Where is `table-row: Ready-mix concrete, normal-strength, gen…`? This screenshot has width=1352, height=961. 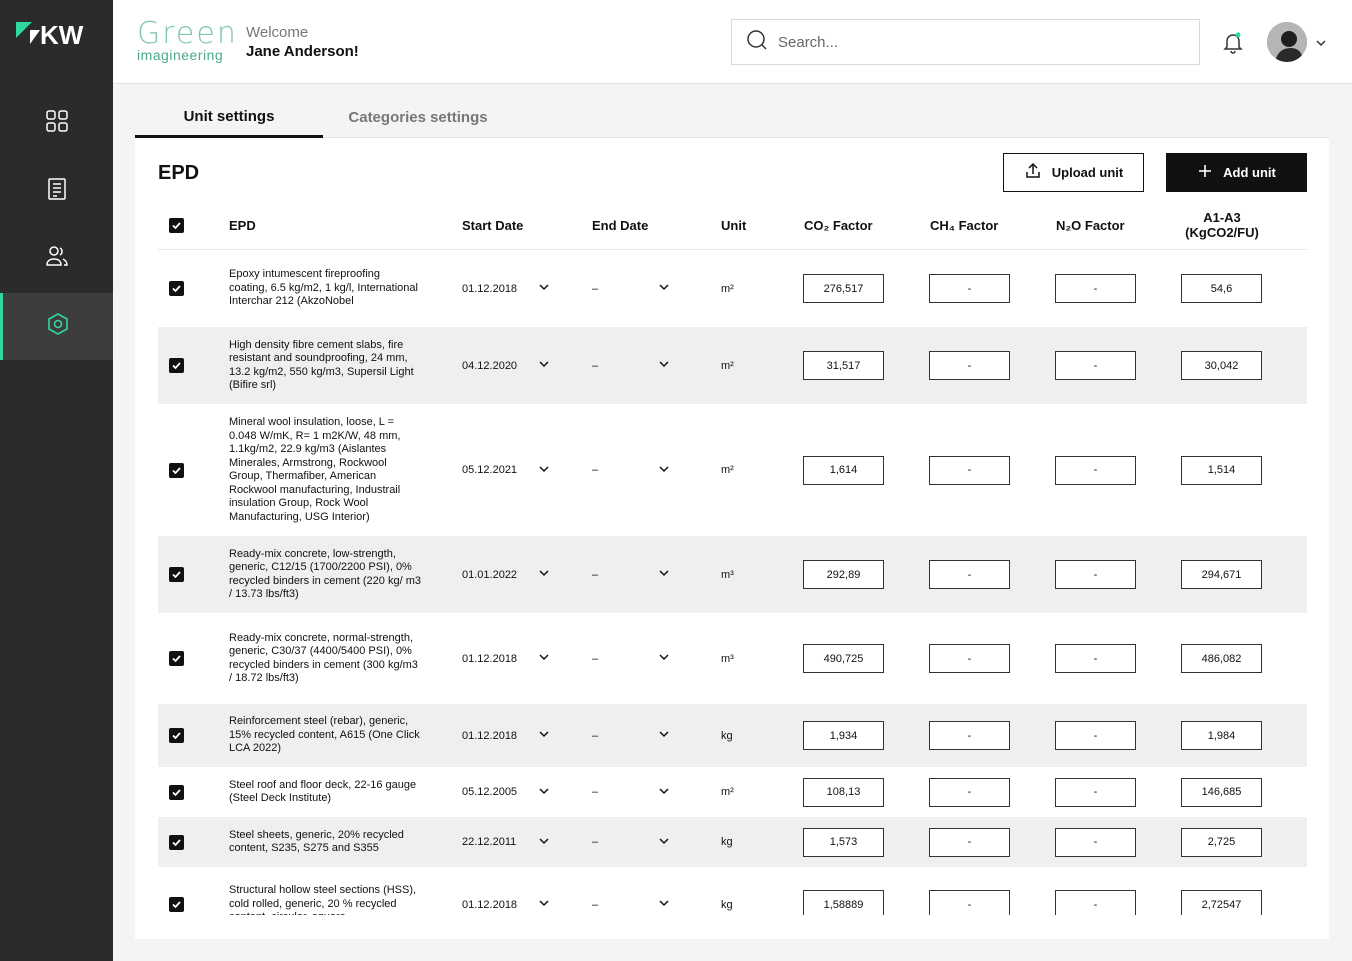
table-row: Ready-mix concrete, normal-strength, gen… is located at coordinates (732, 658).